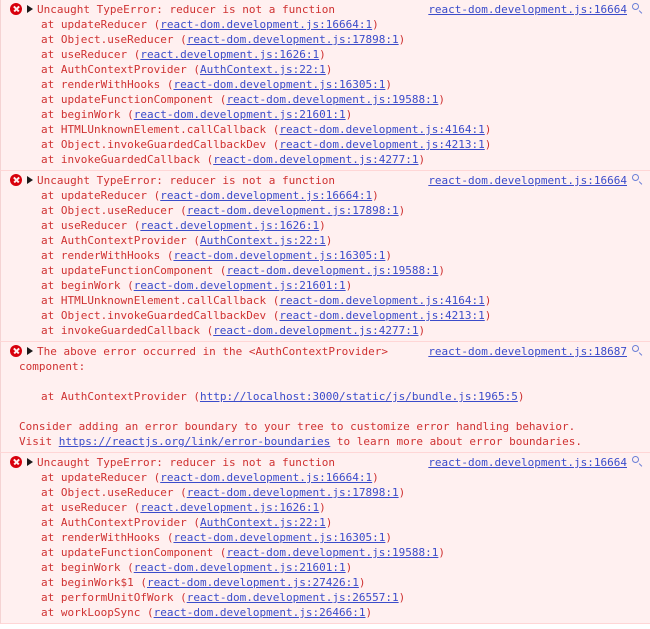 The width and height of the screenshot is (650, 629). I want to click on stack-frame-location-link: react-dom.development.js:27426:1, so click(253, 582).